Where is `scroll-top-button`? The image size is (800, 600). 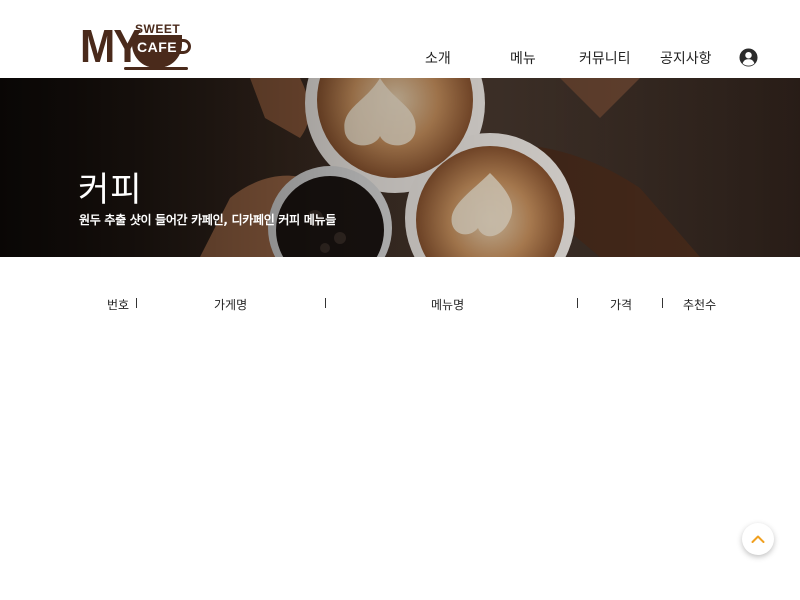
scroll-top-button is located at coordinates (758, 539).